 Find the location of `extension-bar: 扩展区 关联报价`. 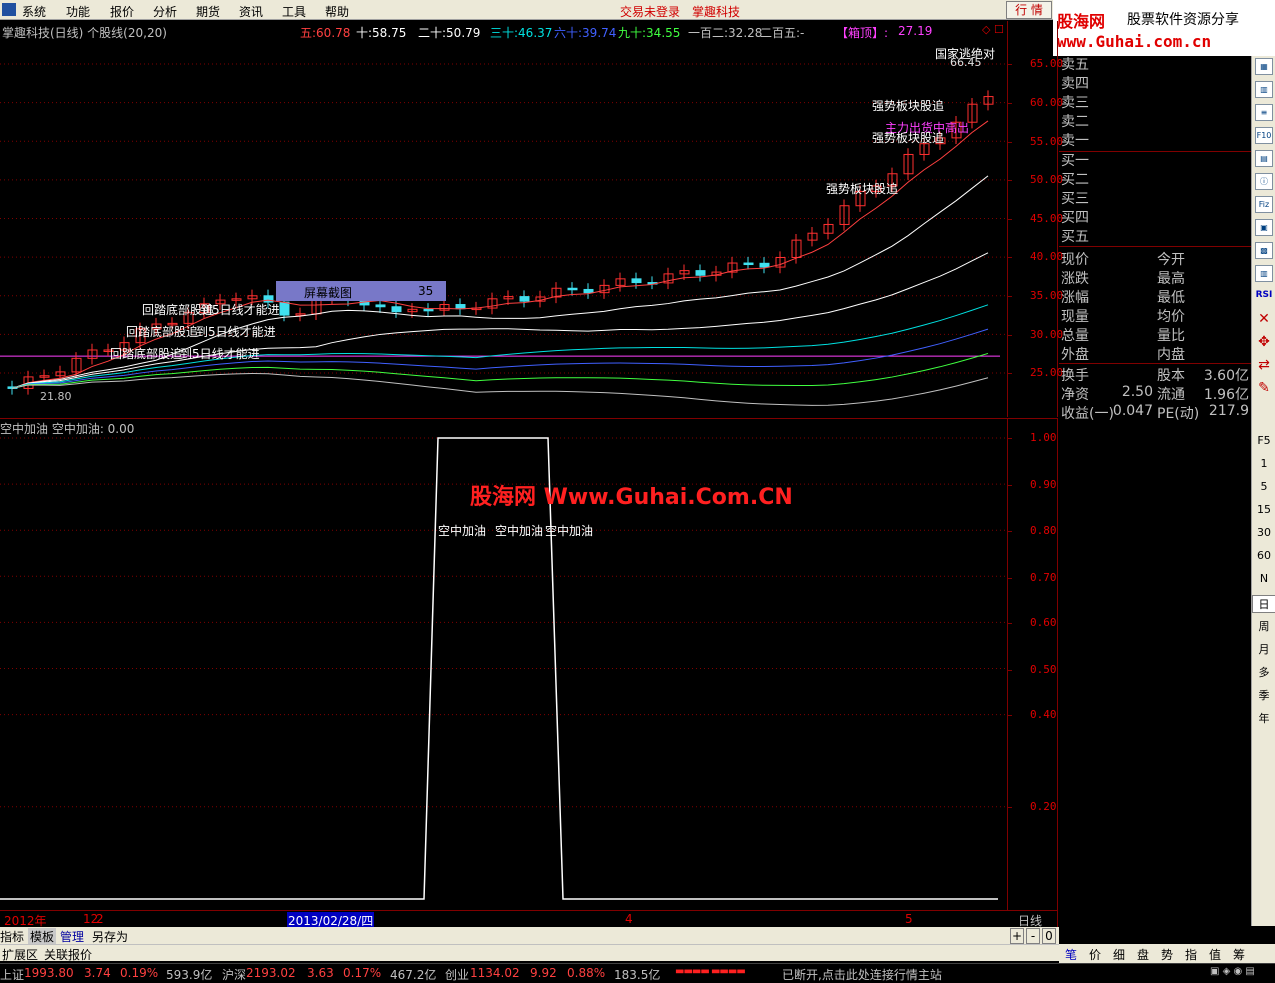

extension-bar: 扩展区 关联报价 is located at coordinates (529, 953).